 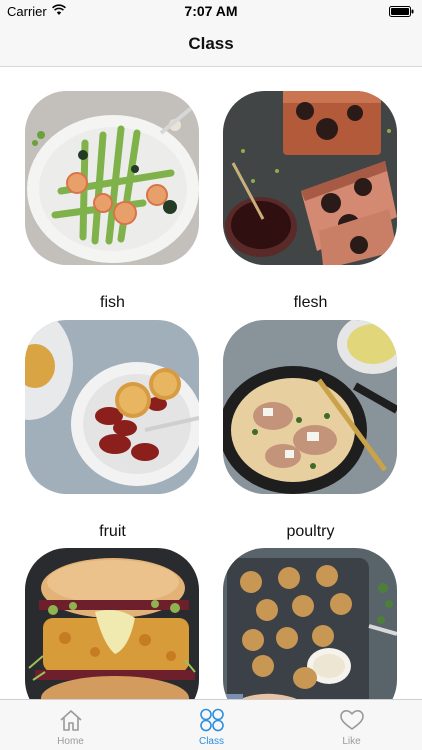 I want to click on category-label: poultry, so click(x=310, y=531).